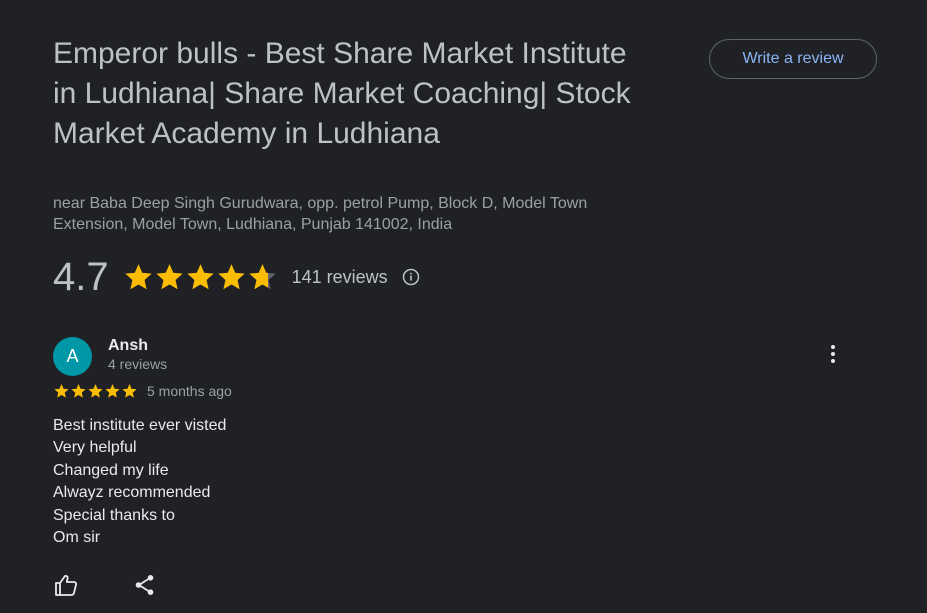 The image size is (927, 613). I want to click on thumb-up-icon, so click(66, 585).